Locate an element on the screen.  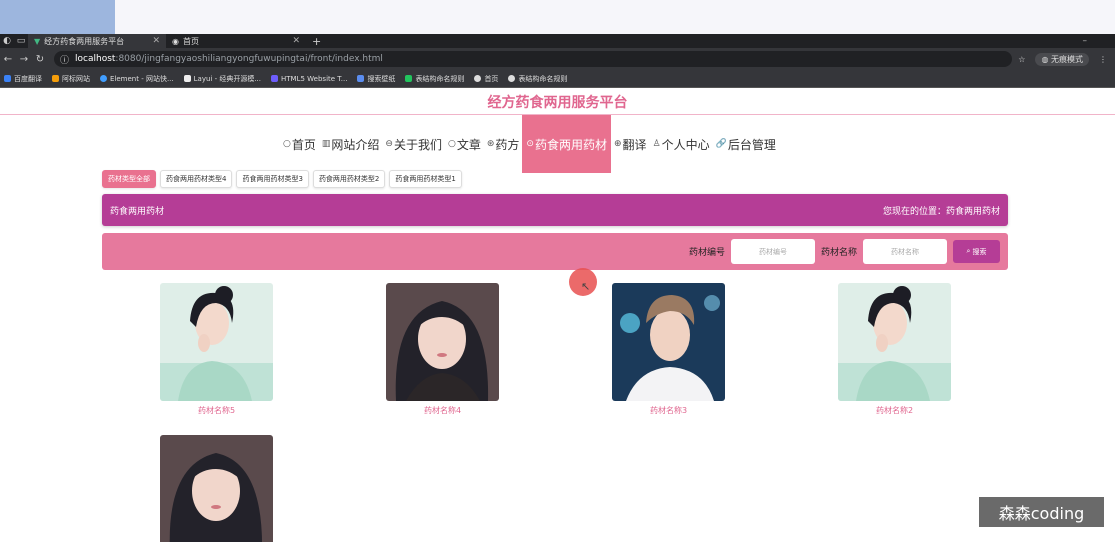
nav-item-site-intro: ▥ 网站介绍 is located at coordinates (351, 144).